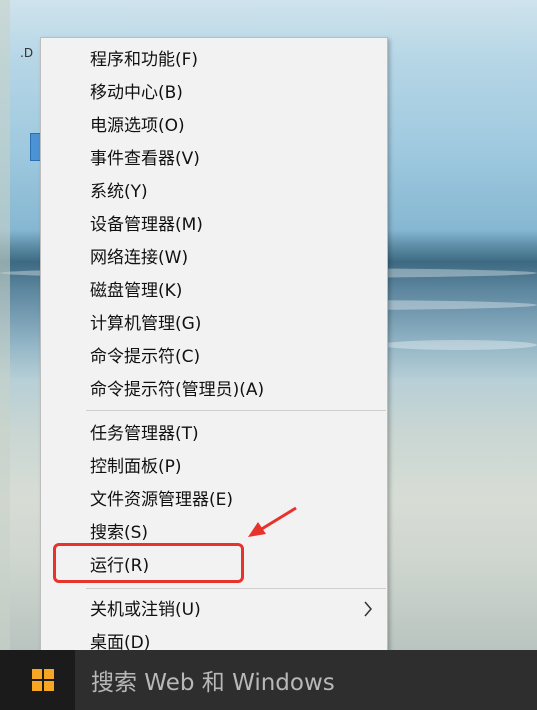  I want to click on menu-item-label: 程序和功能(F), so click(144, 60).